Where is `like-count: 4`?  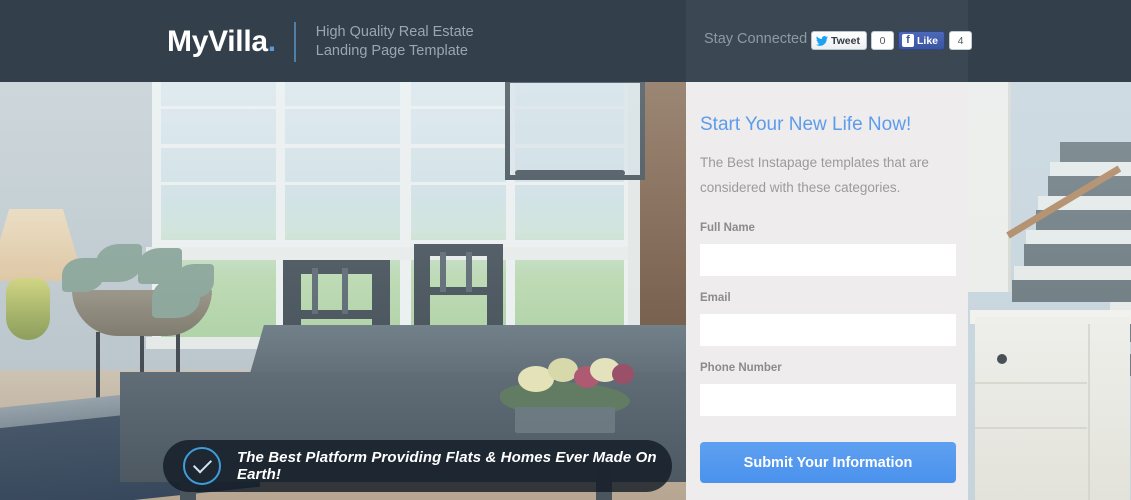 like-count: 4 is located at coordinates (960, 40).